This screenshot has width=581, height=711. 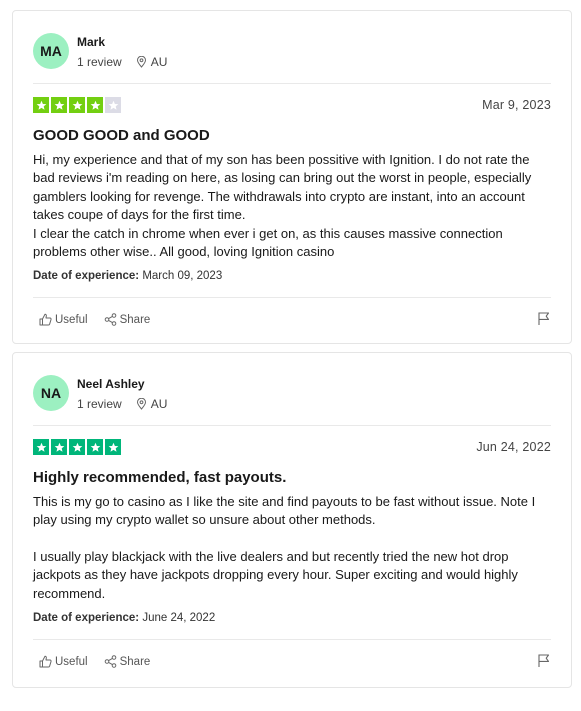 What do you see at coordinates (91, 42) in the screenshot?
I see `reviewer-name: Mark` at bounding box center [91, 42].